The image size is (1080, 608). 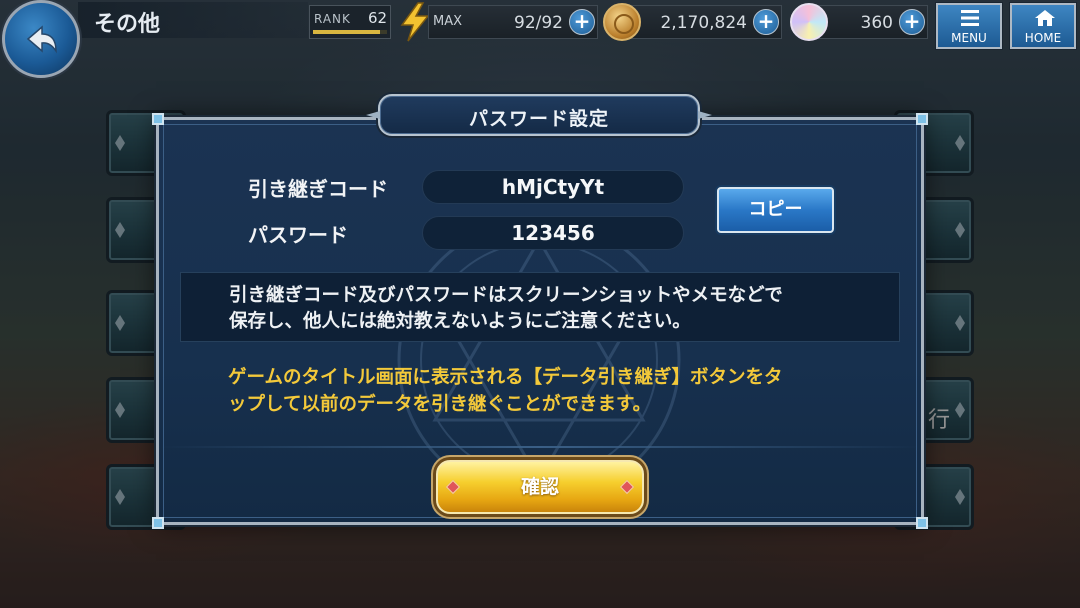 What do you see at coordinates (622, 22) in the screenshot?
I see `gold-coin-icon` at bounding box center [622, 22].